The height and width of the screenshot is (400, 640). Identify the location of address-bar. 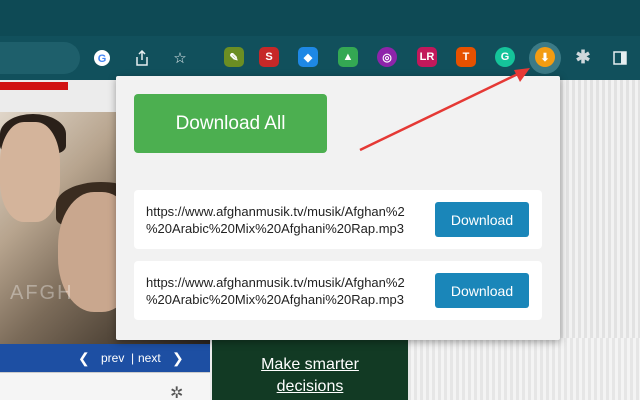
(40, 58).